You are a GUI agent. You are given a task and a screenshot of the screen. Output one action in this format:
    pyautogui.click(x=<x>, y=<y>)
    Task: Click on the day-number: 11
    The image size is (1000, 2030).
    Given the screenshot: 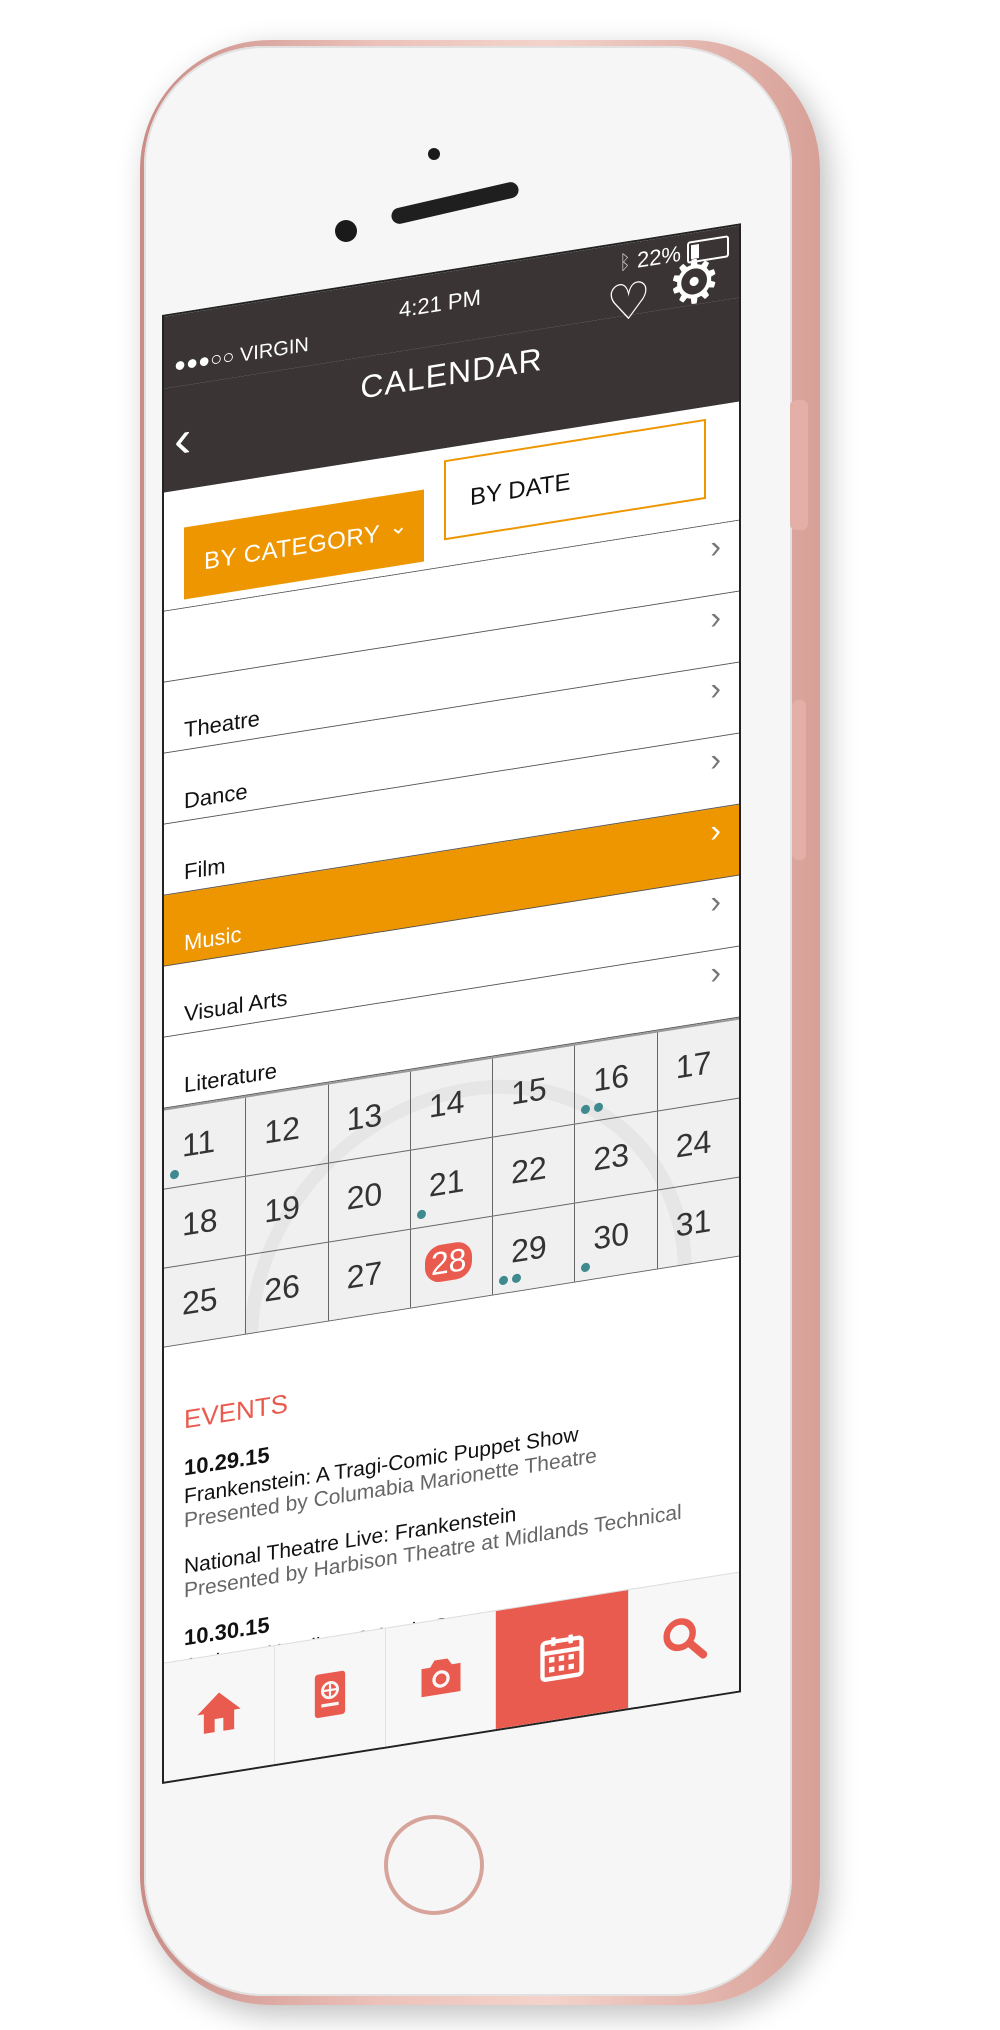 What is the action you would take?
    pyautogui.click(x=199, y=1143)
    